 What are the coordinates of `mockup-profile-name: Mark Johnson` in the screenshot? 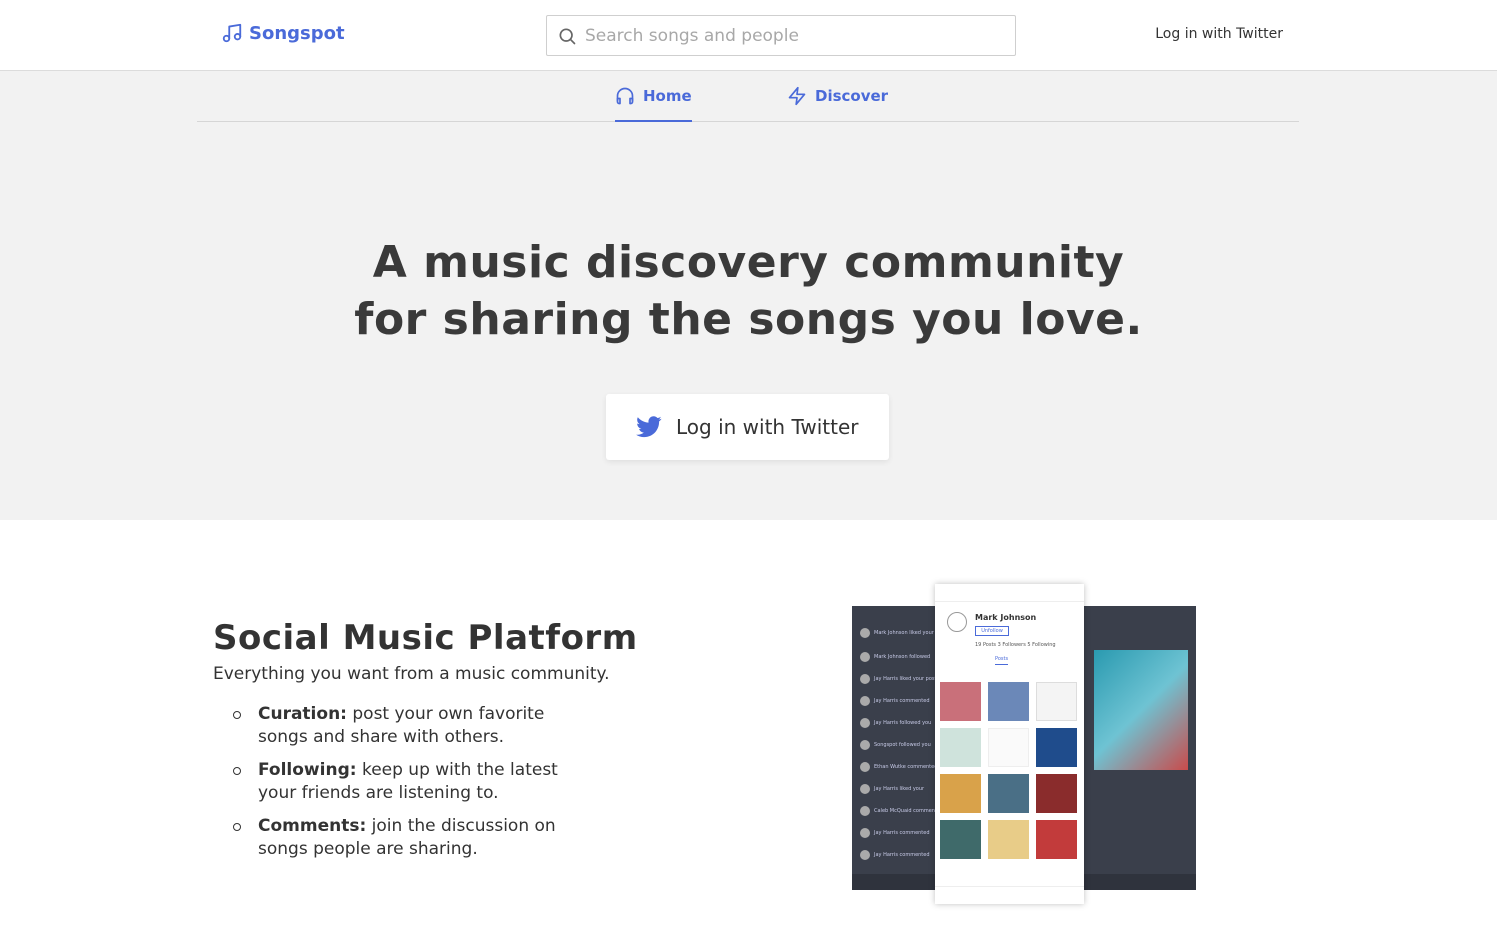 It's located at (1006, 617).